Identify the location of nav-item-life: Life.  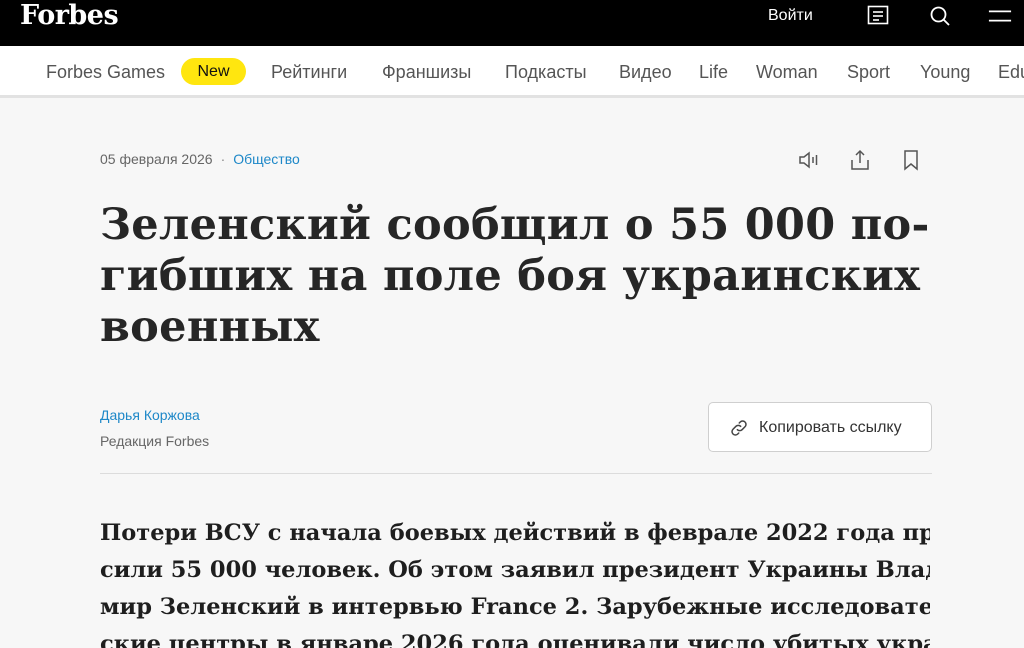
(713, 72).